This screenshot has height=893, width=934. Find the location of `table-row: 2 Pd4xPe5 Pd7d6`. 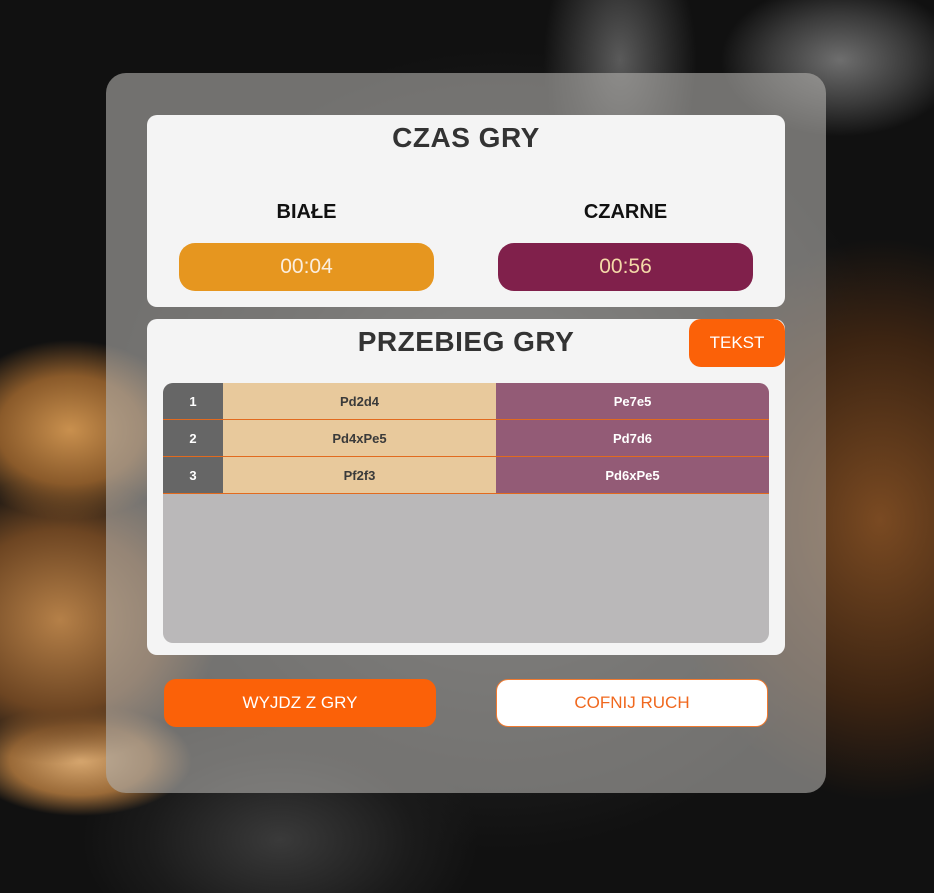

table-row: 2 Pd4xPe5 Pd7d6 is located at coordinates (466, 438).